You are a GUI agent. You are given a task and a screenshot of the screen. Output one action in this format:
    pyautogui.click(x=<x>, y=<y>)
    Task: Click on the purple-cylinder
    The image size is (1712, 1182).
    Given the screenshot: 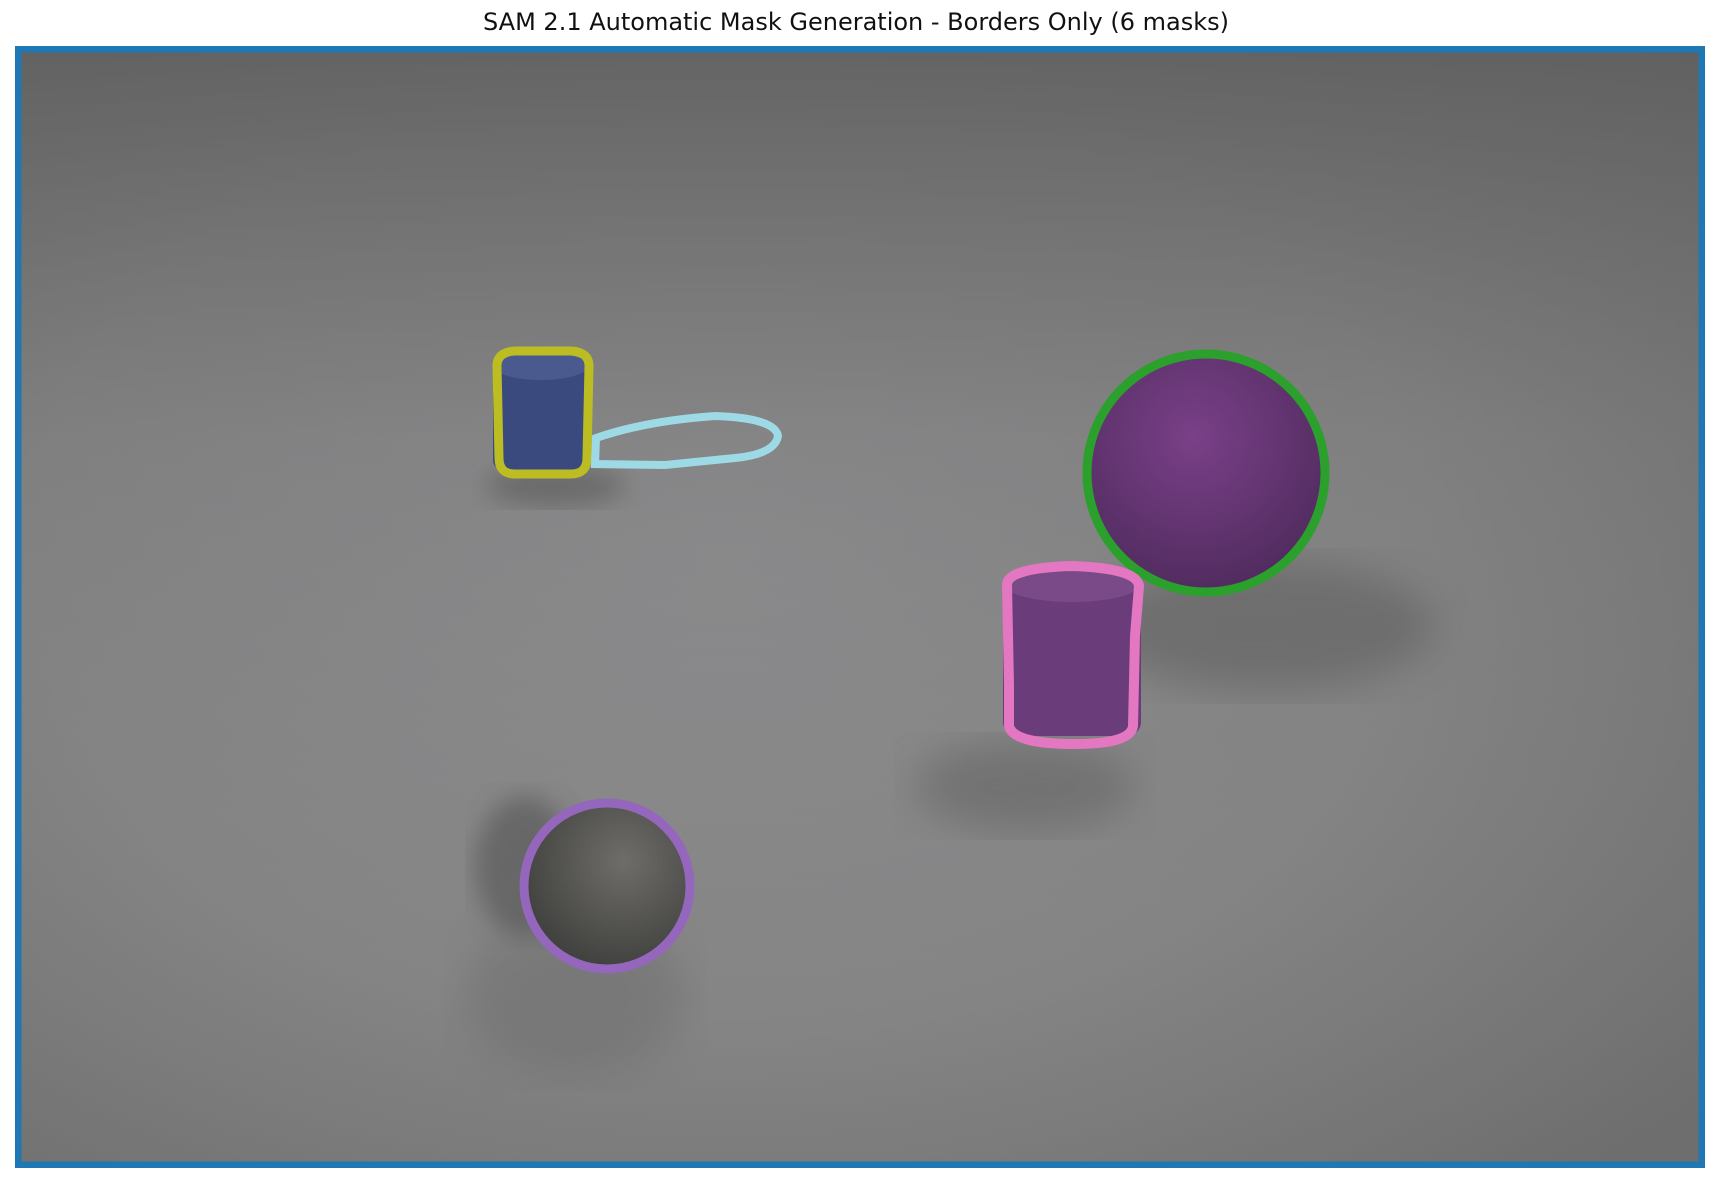 What is the action you would take?
    pyautogui.click(x=1072, y=651)
    